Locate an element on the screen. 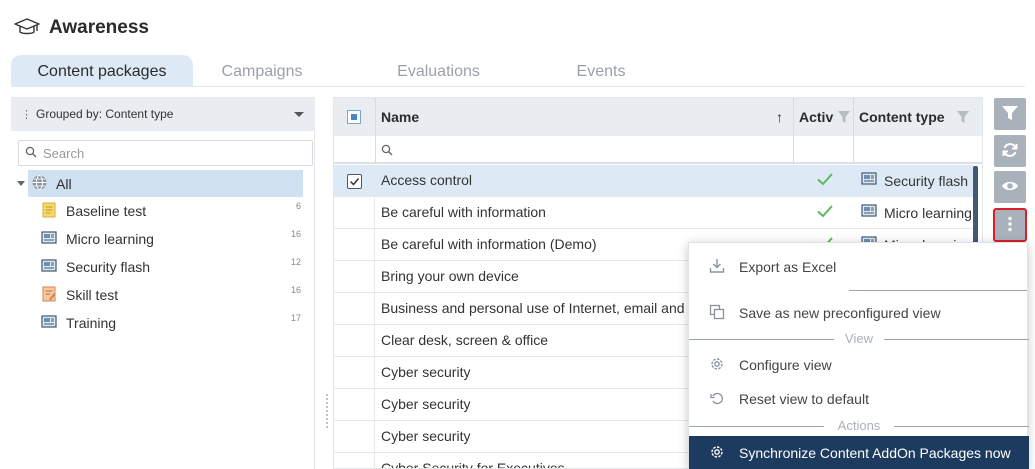  cell-name: Be careful with information is located at coordinates (463, 212).